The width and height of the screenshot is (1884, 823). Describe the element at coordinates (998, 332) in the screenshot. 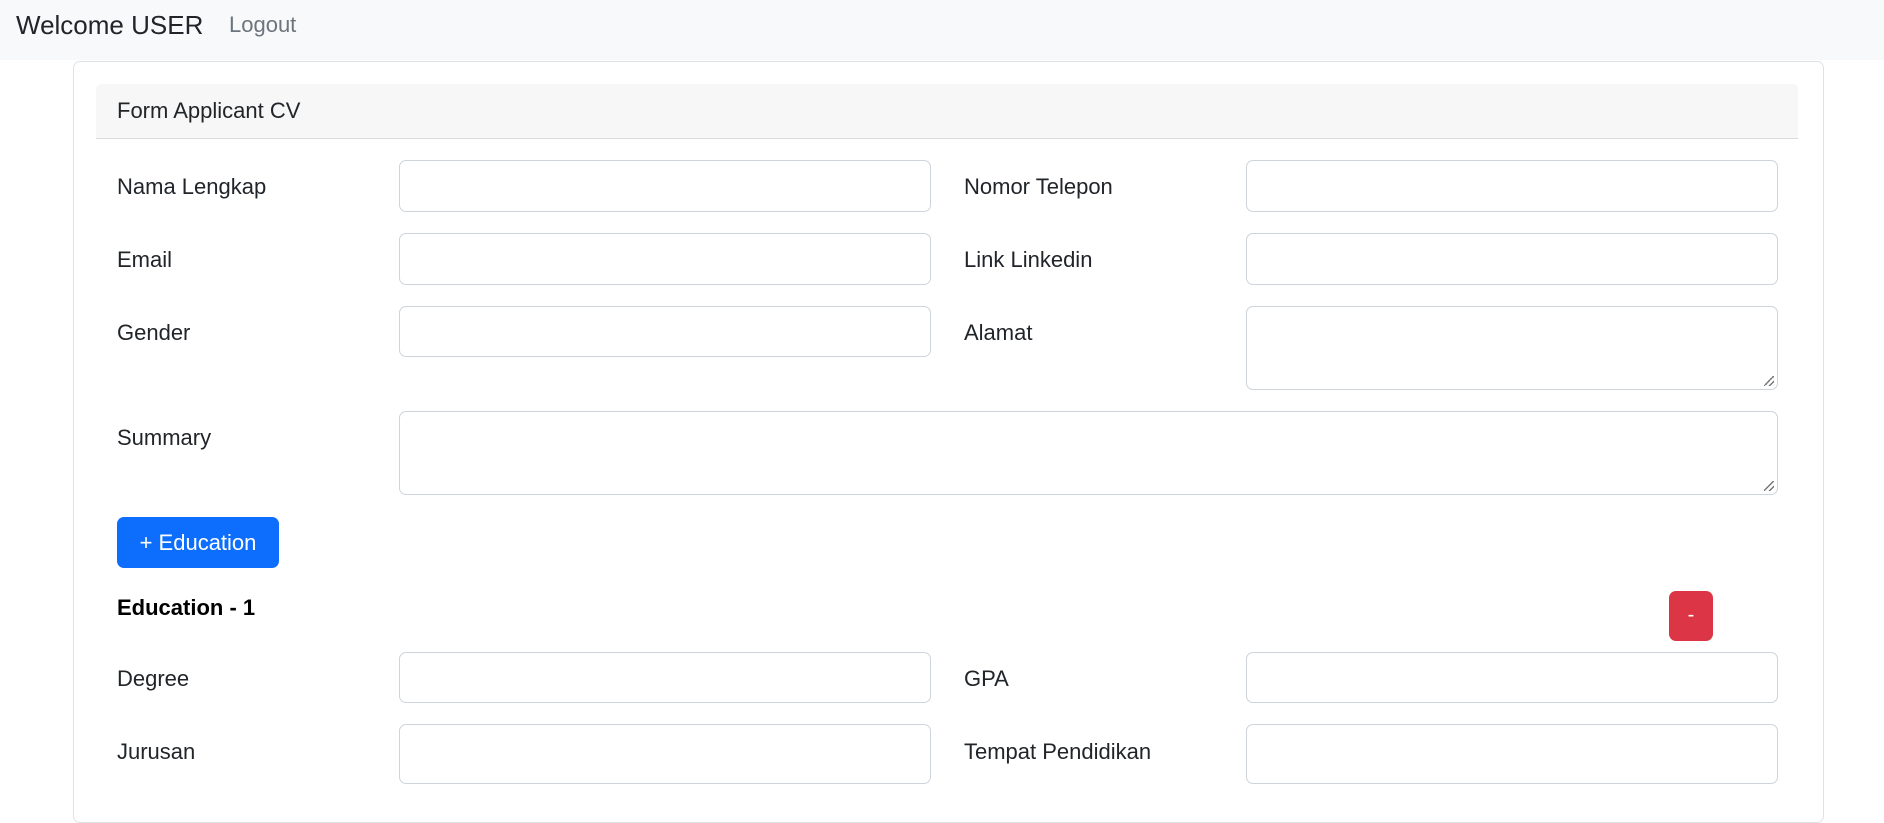

I see `alamat-label: Alamat` at that location.